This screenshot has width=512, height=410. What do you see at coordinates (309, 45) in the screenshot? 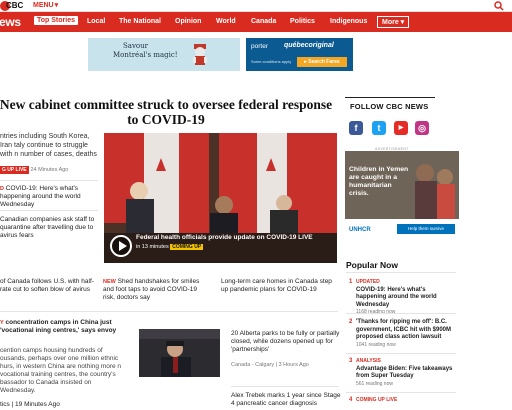
I see `ad-quebec-logo: québecoriginal` at bounding box center [309, 45].